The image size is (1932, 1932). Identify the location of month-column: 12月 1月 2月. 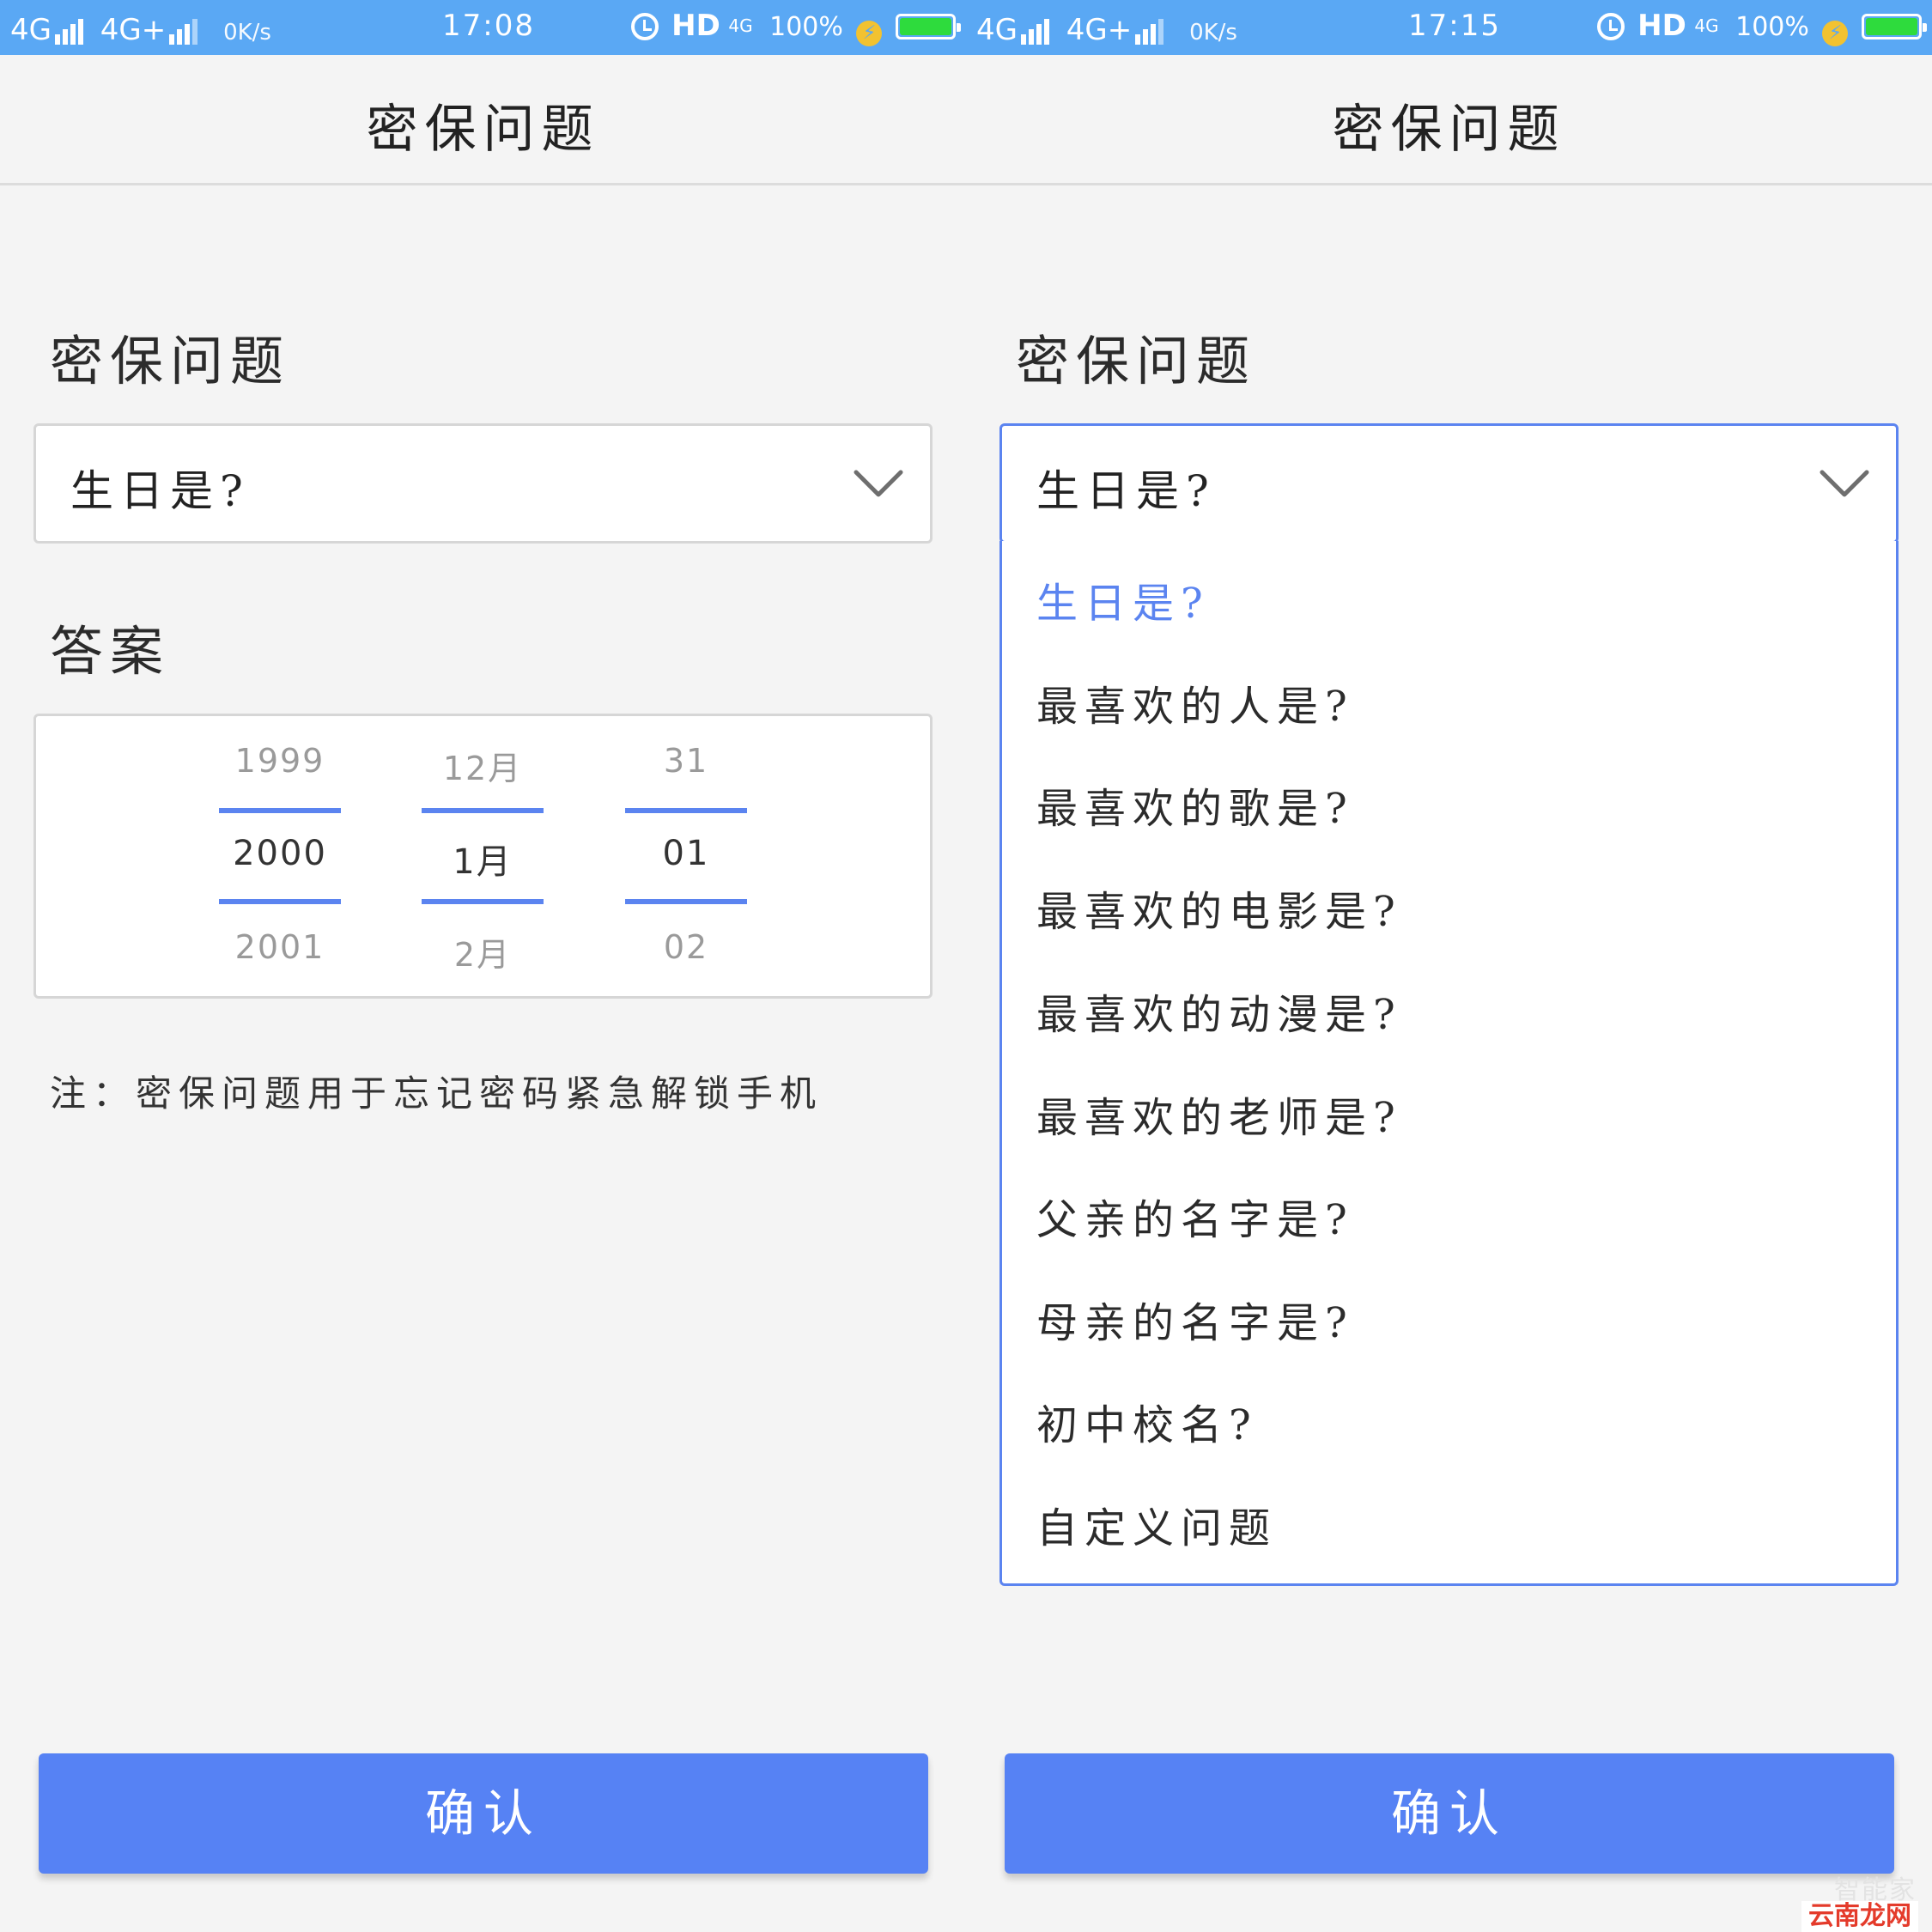
(483, 858).